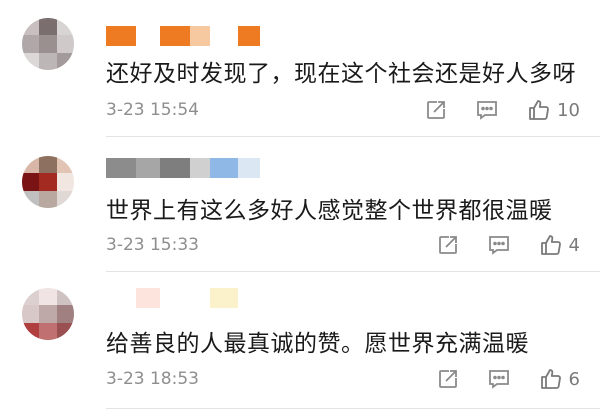 The height and width of the screenshot is (418, 600). I want to click on like-button: 10, so click(553, 110).